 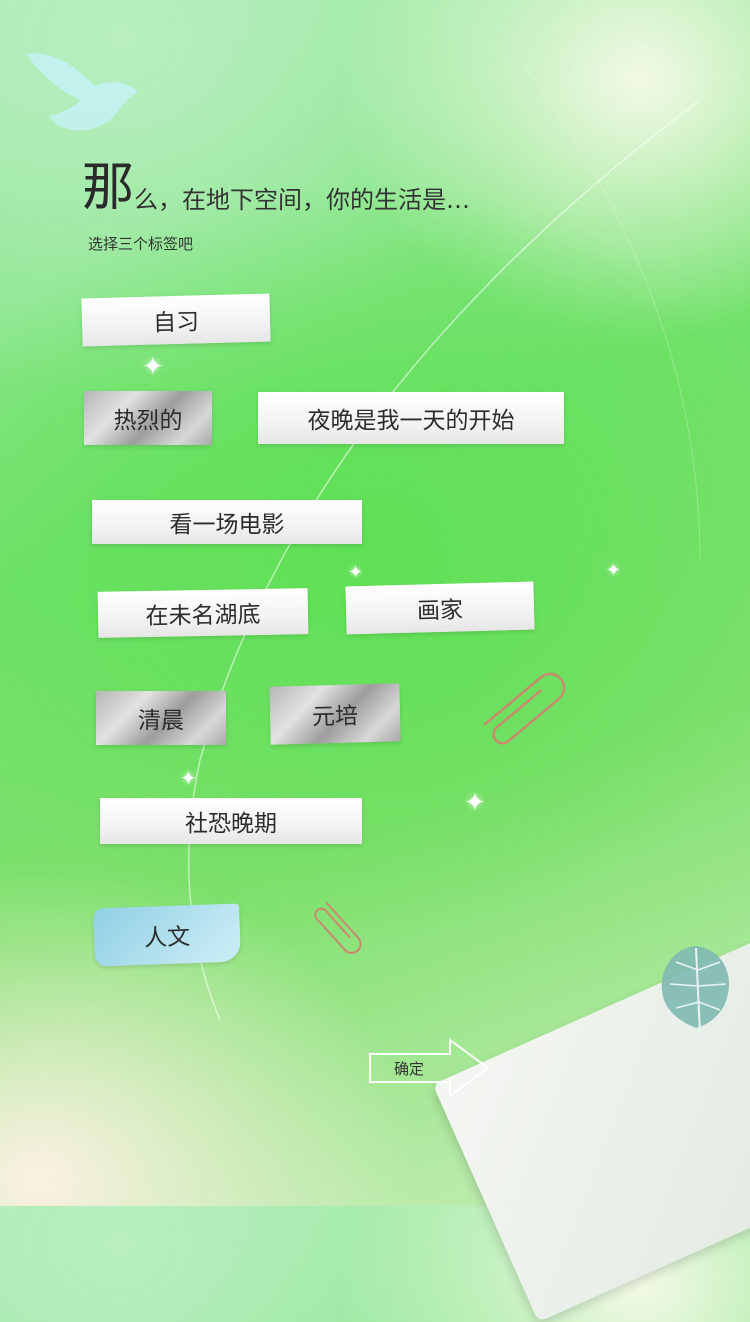 I want to click on tag-label: 社恐晚期, so click(x=231, y=824).